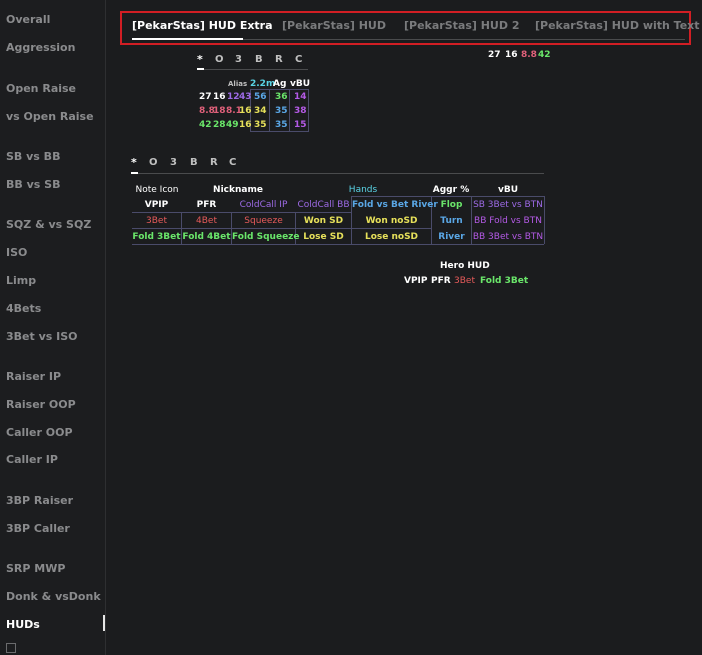  Describe the element at coordinates (441, 281) in the screenshot. I see `hero-hud-pfr: PFR` at that location.